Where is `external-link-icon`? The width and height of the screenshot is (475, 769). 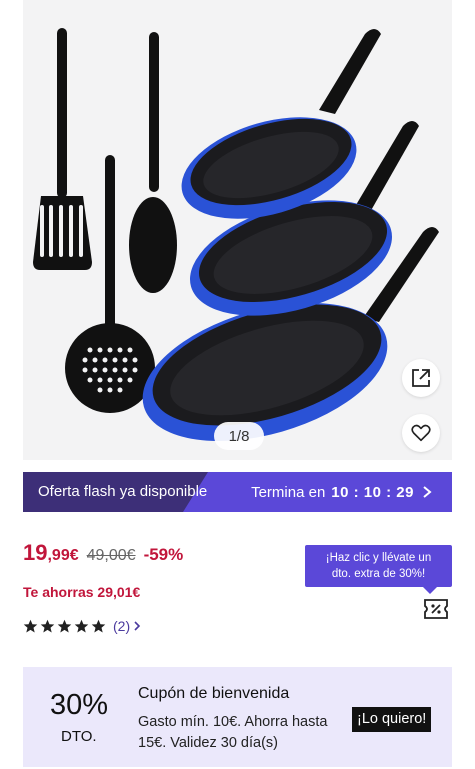 external-link-icon is located at coordinates (421, 378).